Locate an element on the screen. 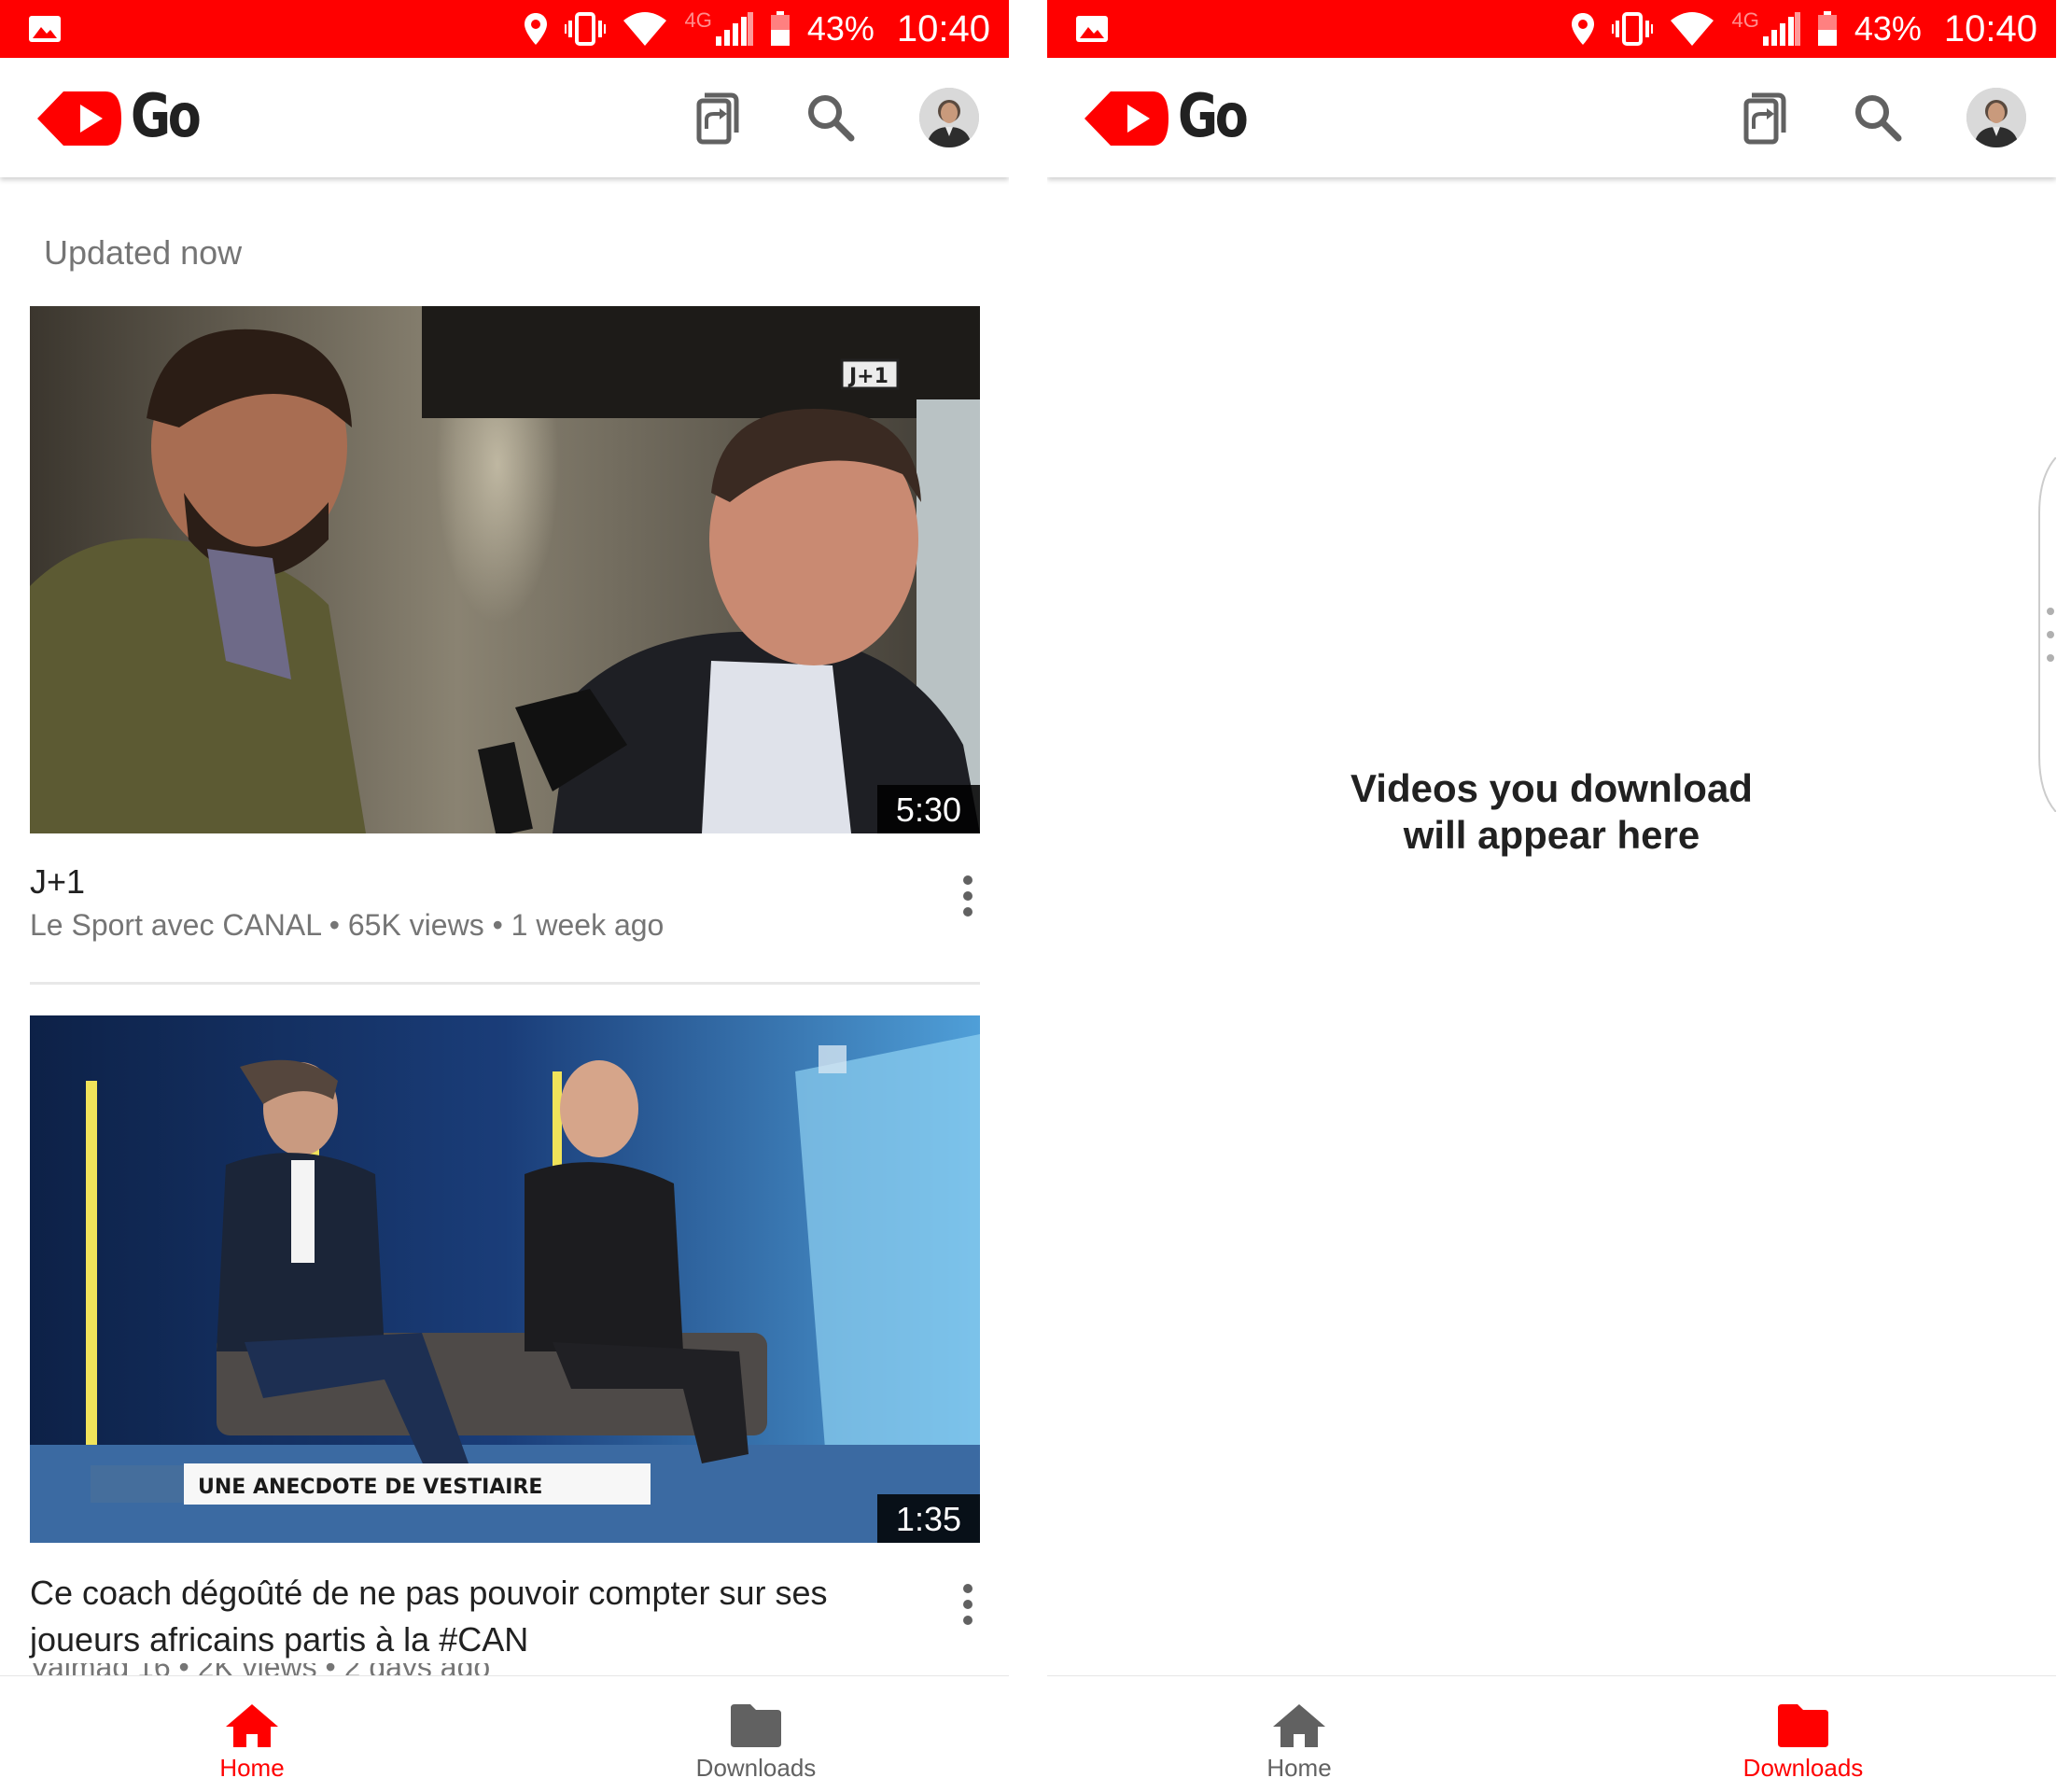  card-divider is located at coordinates (505, 983).